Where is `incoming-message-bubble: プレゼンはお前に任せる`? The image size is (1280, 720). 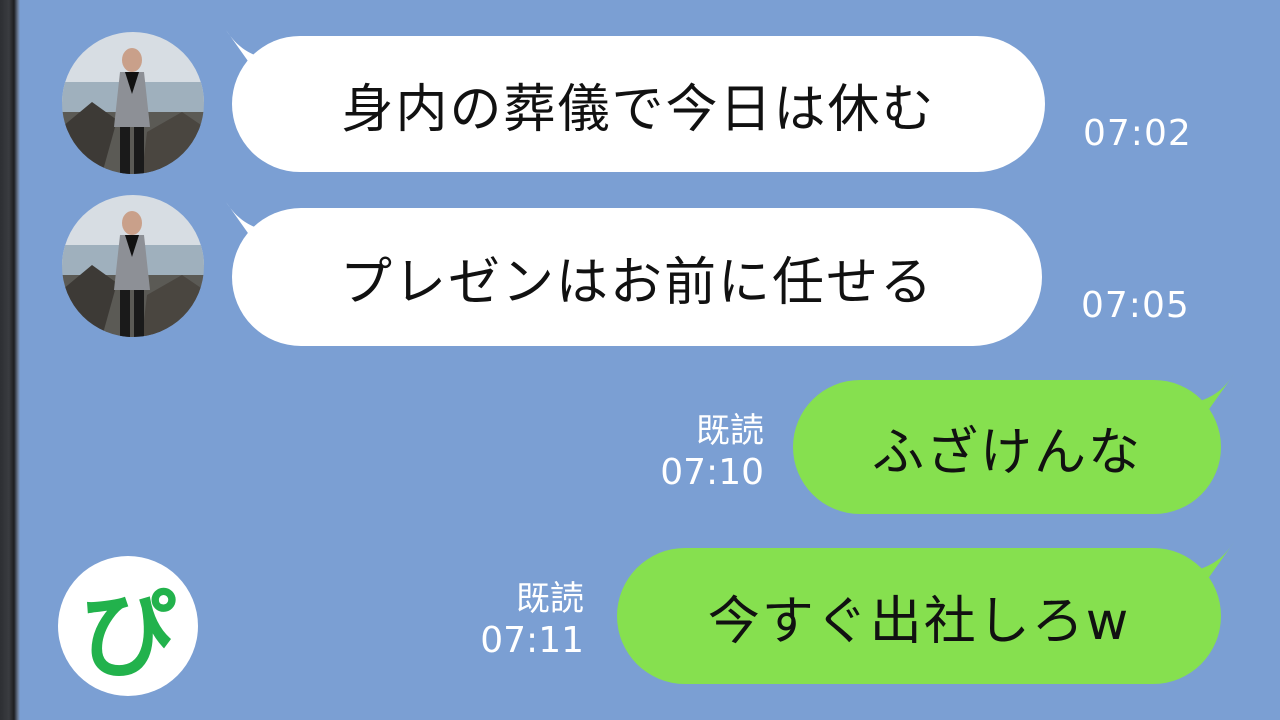 incoming-message-bubble: プレゼンはお前に任せる is located at coordinates (637, 277).